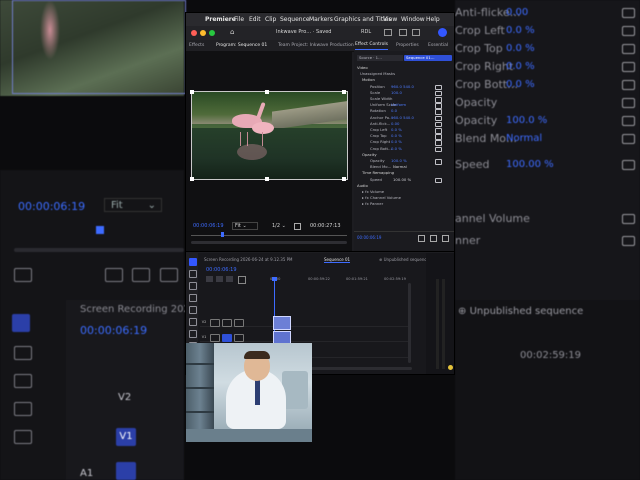 The image size is (640, 480). What do you see at coordinates (551, 355) in the screenshot?
I see `background-duration: 00:02:59:19` at bounding box center [551, 355].